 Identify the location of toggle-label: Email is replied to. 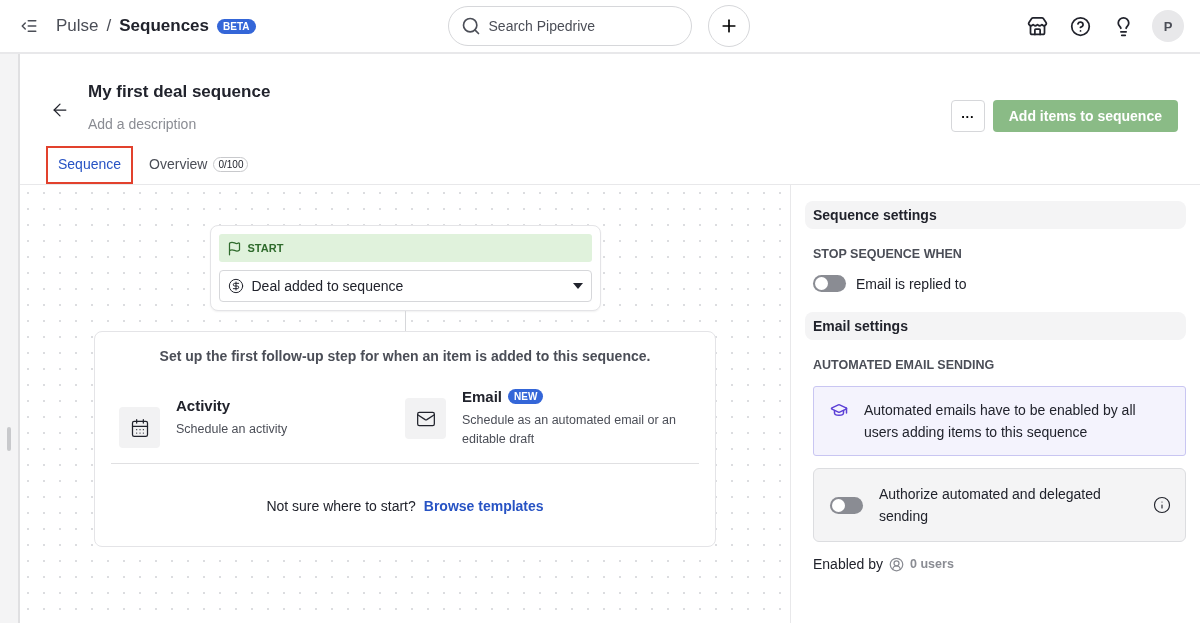
(911, 283).